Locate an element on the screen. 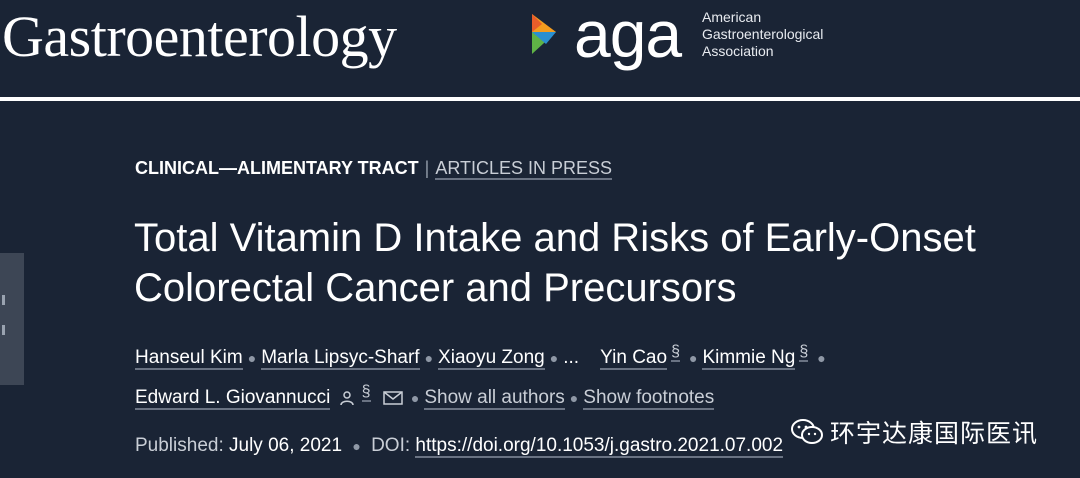 The image size is (1080, 478). author-link: Xiaoyu Zong is located at coordinates (491, 358).